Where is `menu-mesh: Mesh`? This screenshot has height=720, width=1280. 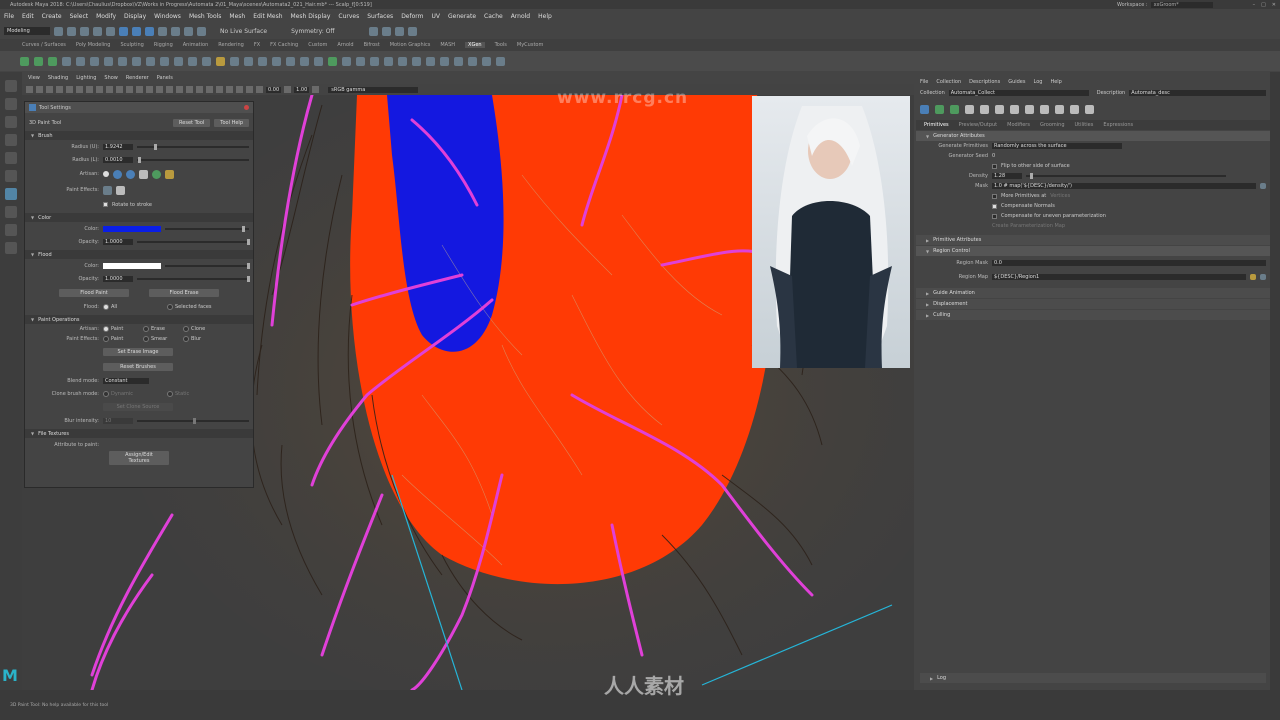 menu-mesh: Mesh is located at coordinates (237, 16).